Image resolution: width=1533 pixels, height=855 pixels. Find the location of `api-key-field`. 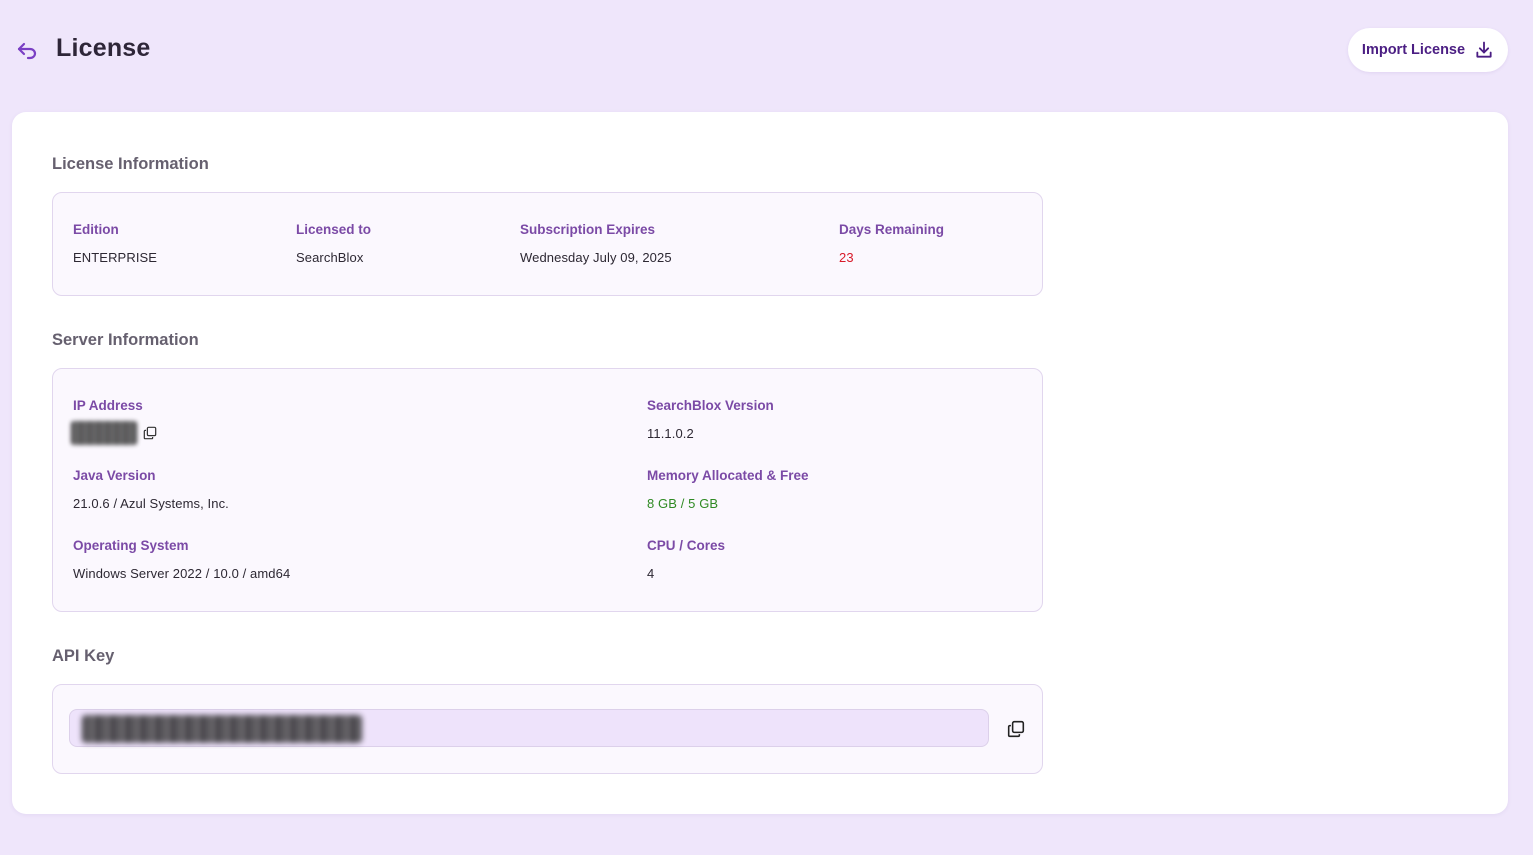

api-key-field is located at coordinates (529, 728).